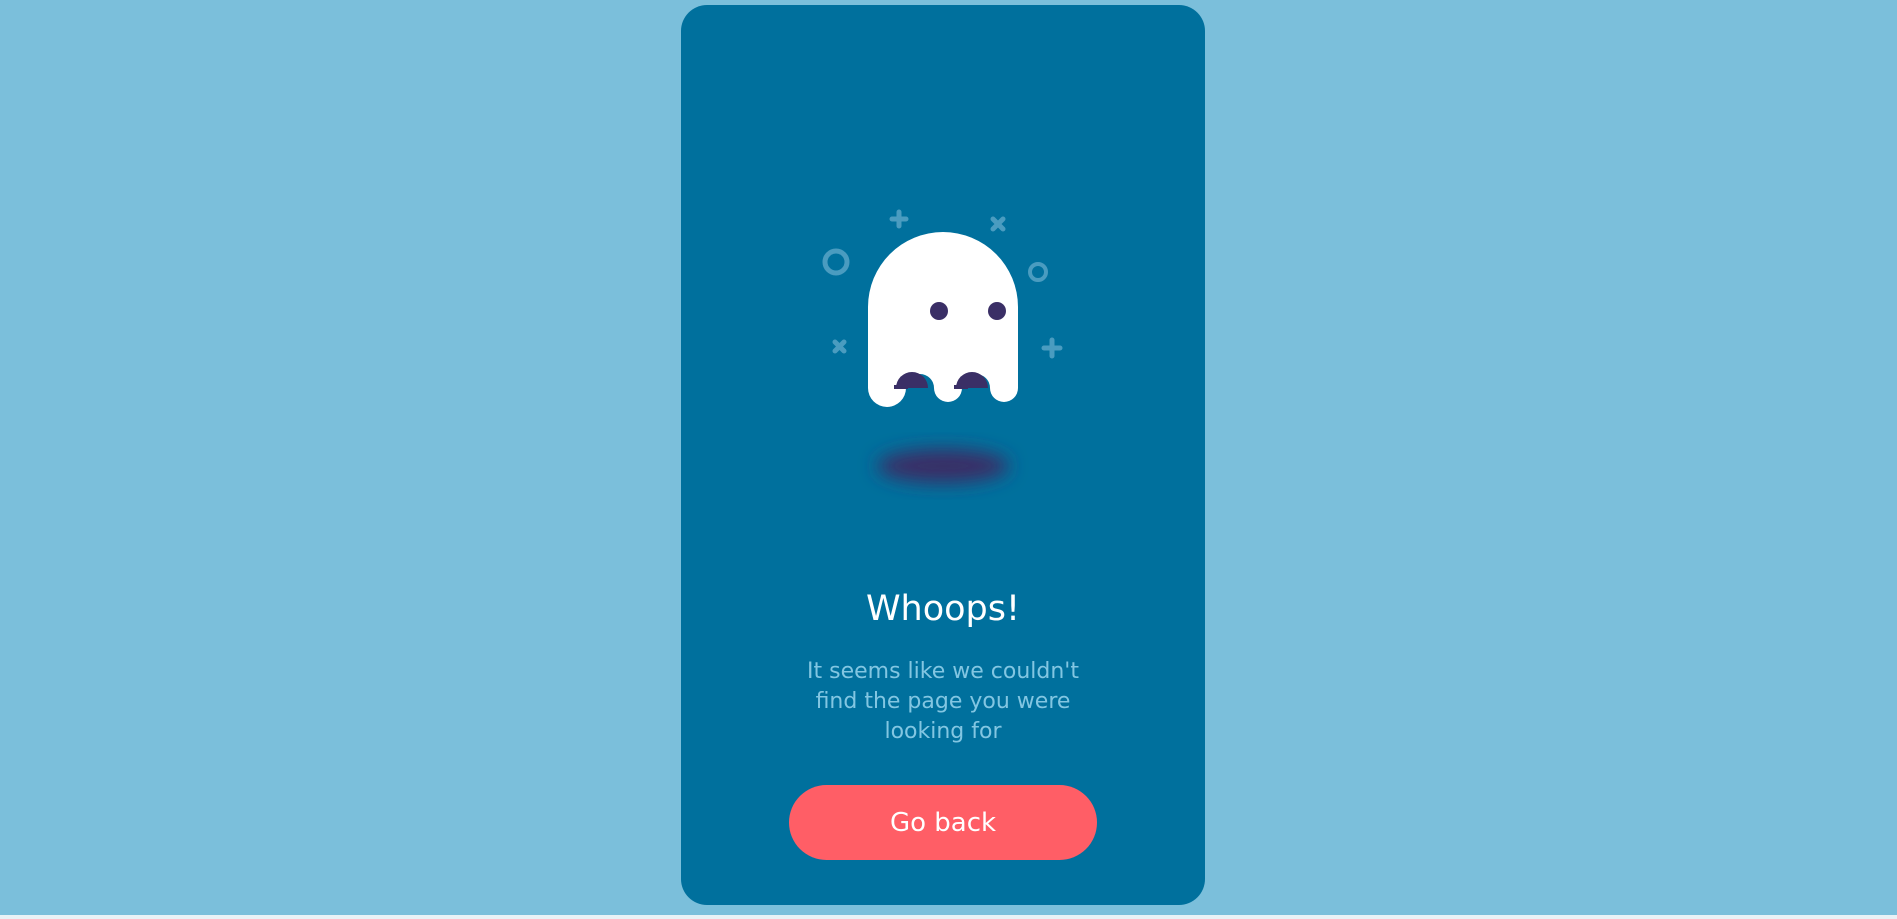 This screenshot has width=1897, height=919. I want to click on ghost-eye-right, so click(997, 311).